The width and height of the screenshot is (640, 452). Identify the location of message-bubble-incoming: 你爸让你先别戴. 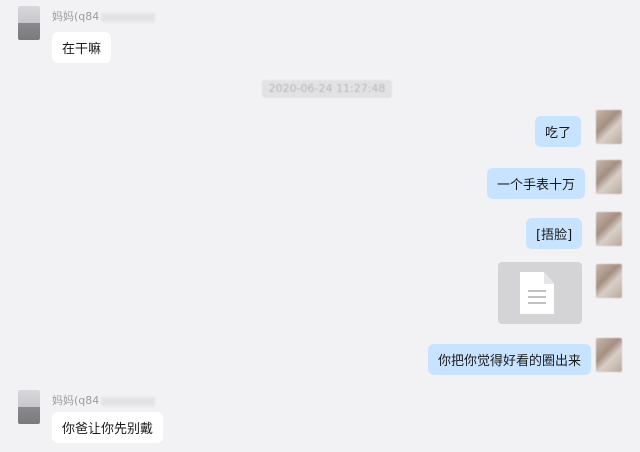
(108, 427).